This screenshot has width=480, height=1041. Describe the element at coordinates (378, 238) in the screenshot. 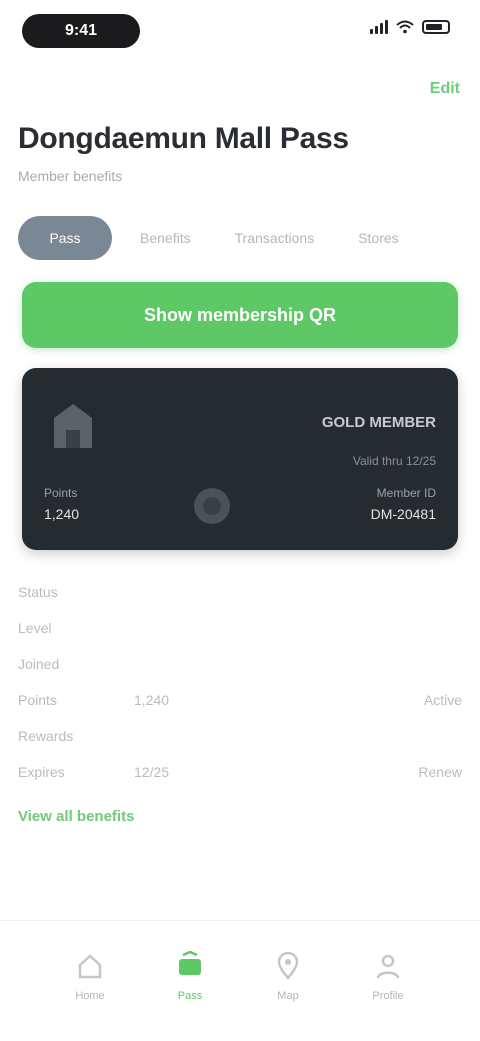

I see `chip-stores: Stores` at that location.